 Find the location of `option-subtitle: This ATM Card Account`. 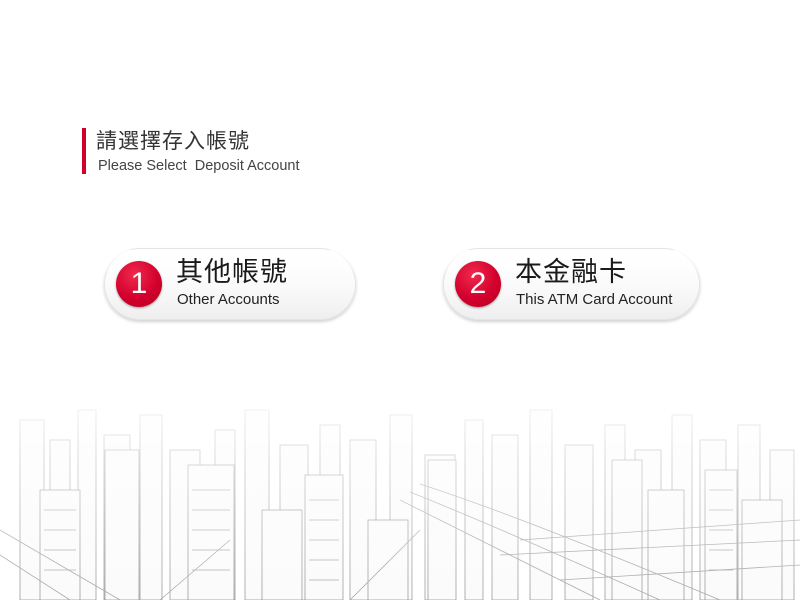

option-subtitle: This ATM Card Account is located at coordinates (594, 299).